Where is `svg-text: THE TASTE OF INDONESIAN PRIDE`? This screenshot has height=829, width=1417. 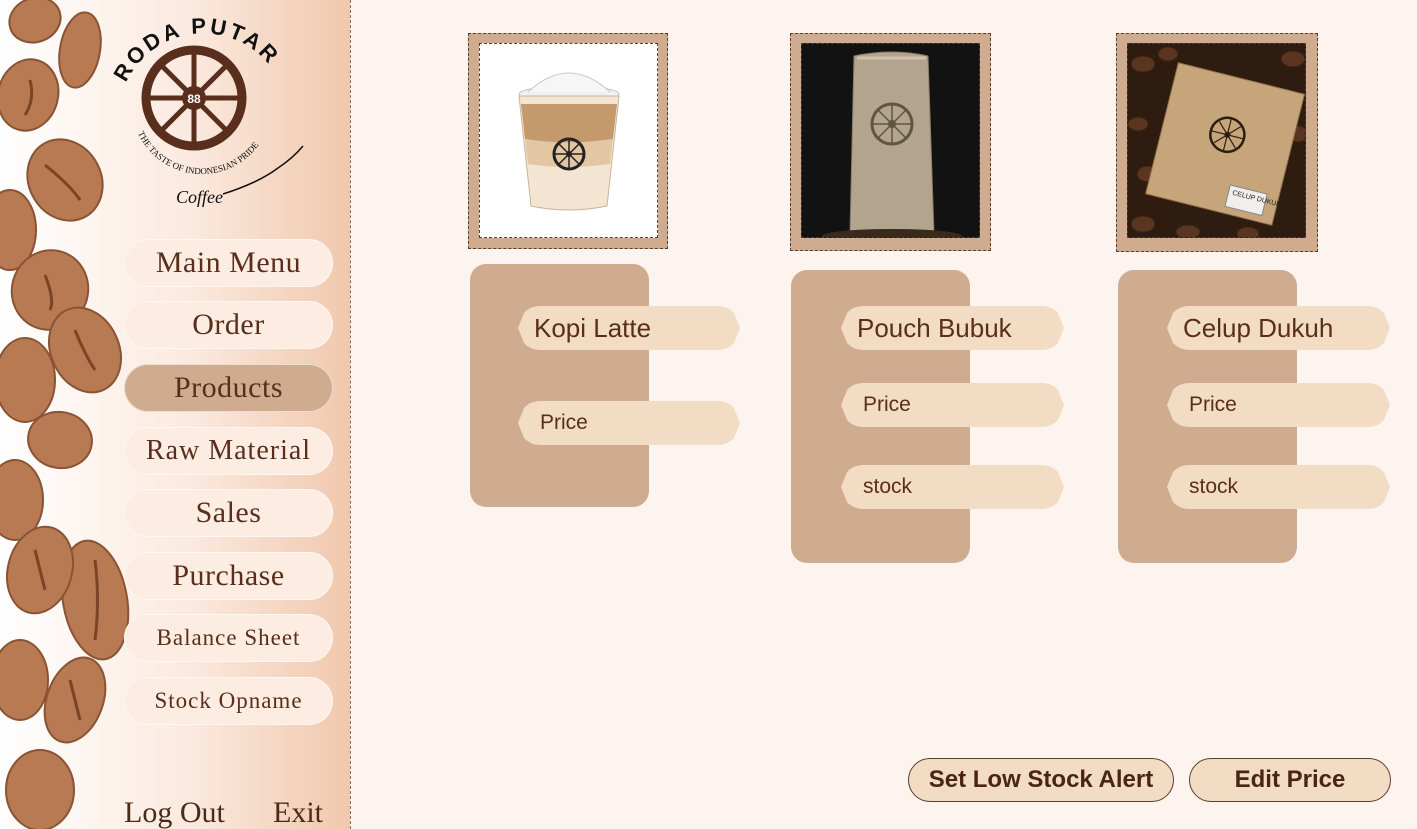 svg-text: THE TASTE OF INDONESIAN PRIDE is located at coordinates (198, 152).